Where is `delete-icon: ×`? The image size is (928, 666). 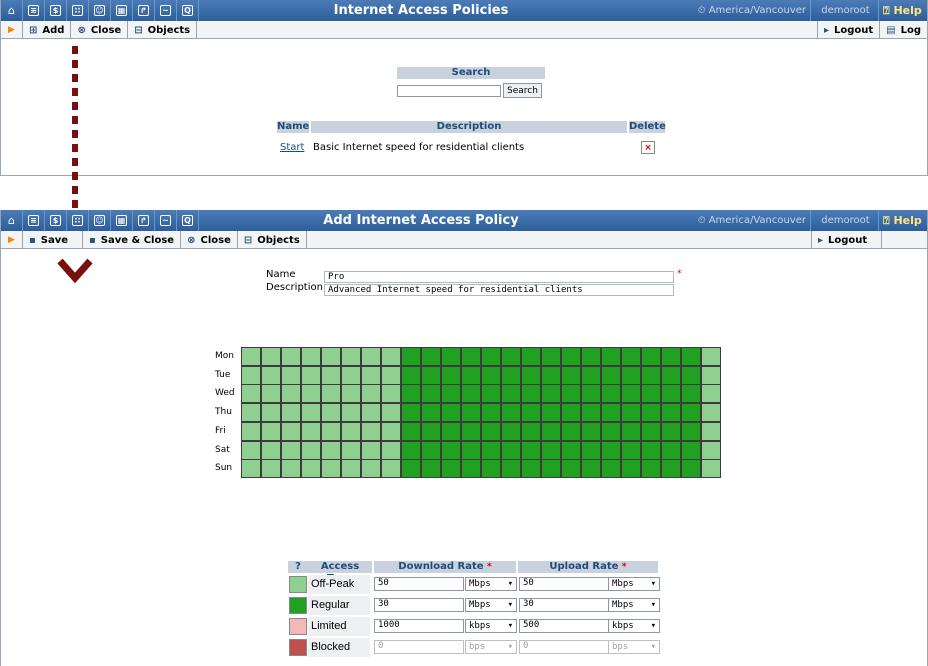
delete-icon: × is located at coordinates (648, 147).